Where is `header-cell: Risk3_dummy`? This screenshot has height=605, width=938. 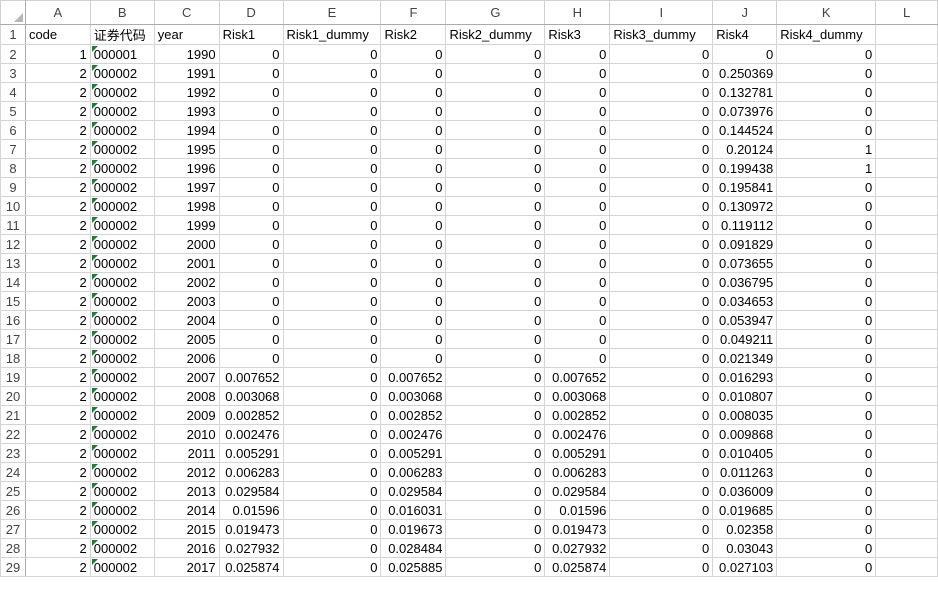 header-cell: Risk3_dummy is located at coordinates (661, 34).